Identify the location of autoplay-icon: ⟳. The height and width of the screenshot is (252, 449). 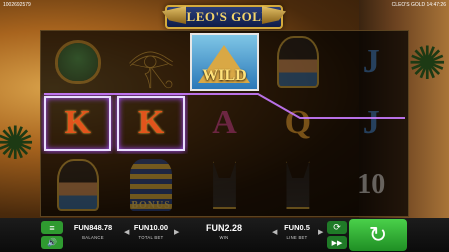
(337, 227).